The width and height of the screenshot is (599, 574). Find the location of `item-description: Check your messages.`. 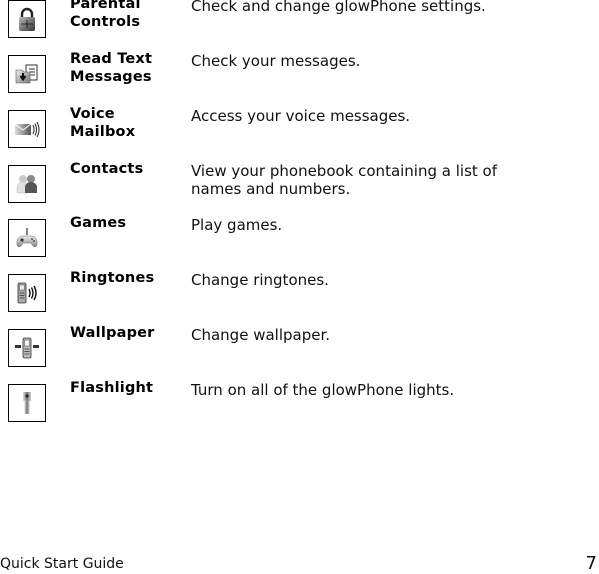

item-description: Check your messages. is located at coordinates (276, 61).